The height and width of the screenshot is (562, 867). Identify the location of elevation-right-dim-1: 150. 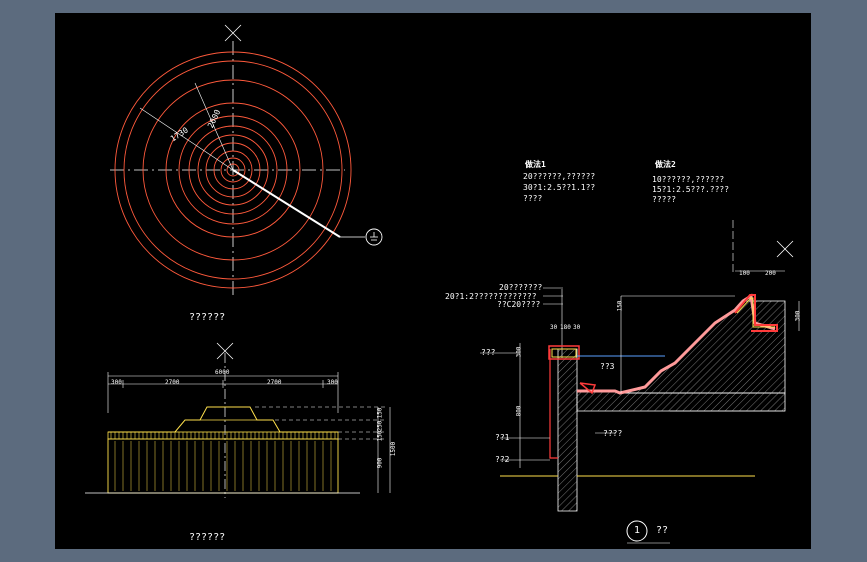
(380, 413).